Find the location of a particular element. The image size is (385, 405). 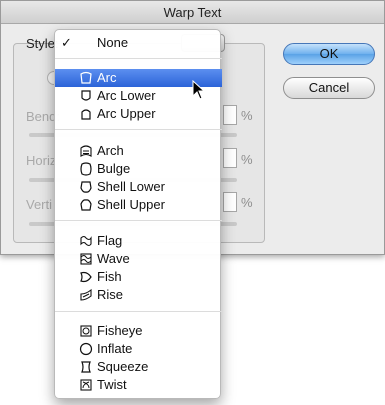

menu-item-label: Rise is located at coordinates (110, 294).